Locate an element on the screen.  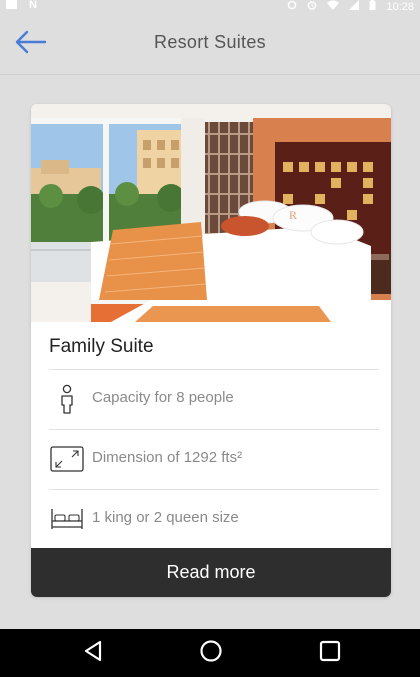
home-circle-icon is located at coordinates (211, 653).